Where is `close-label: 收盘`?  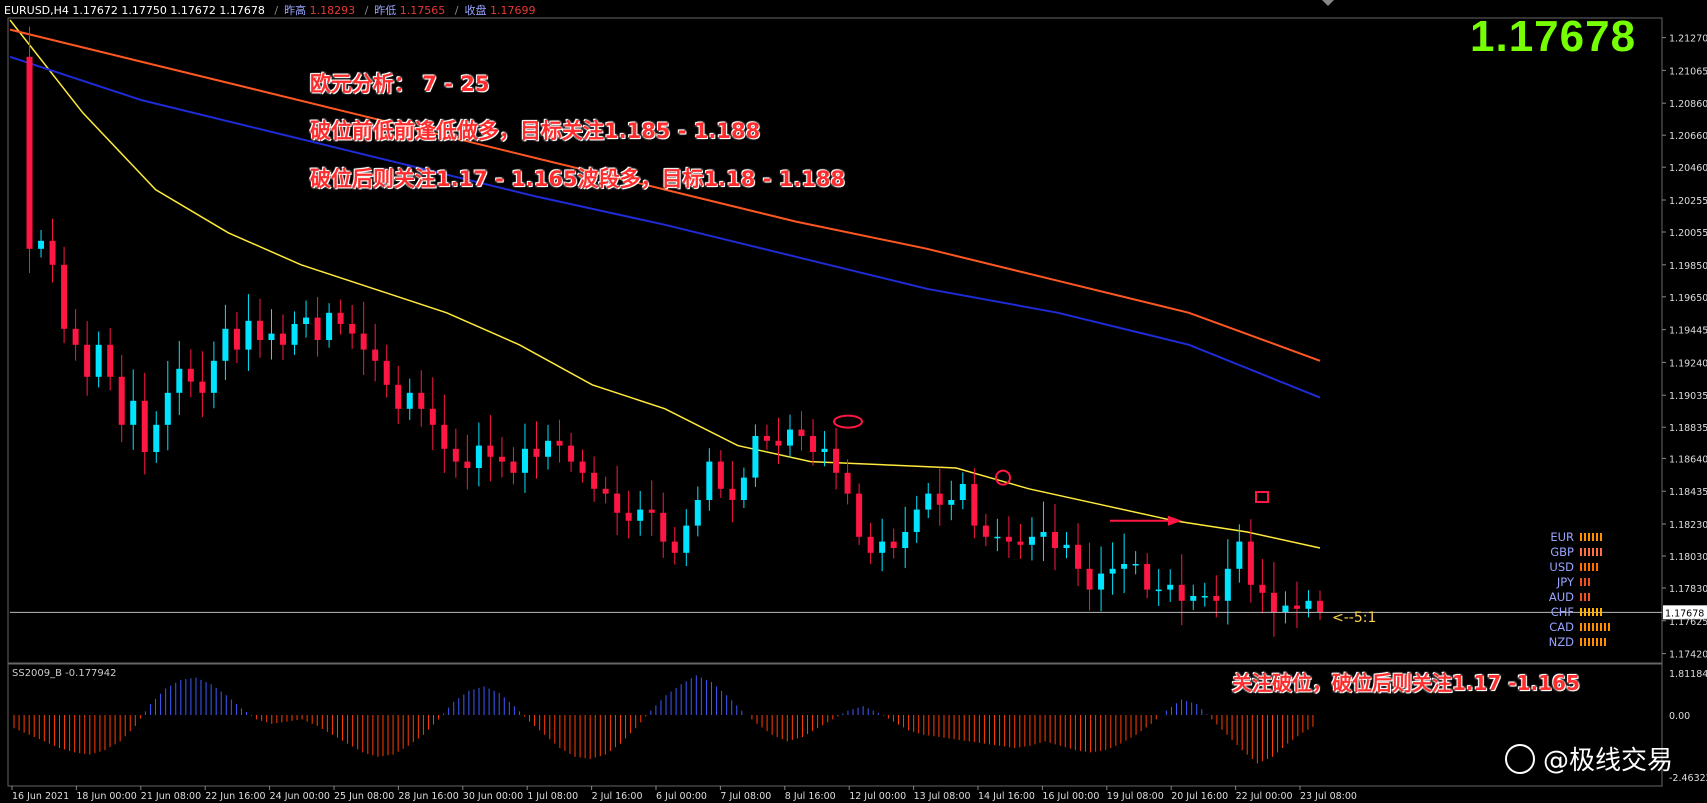 close-label: 收盘 is located at coordinates (475, 10).